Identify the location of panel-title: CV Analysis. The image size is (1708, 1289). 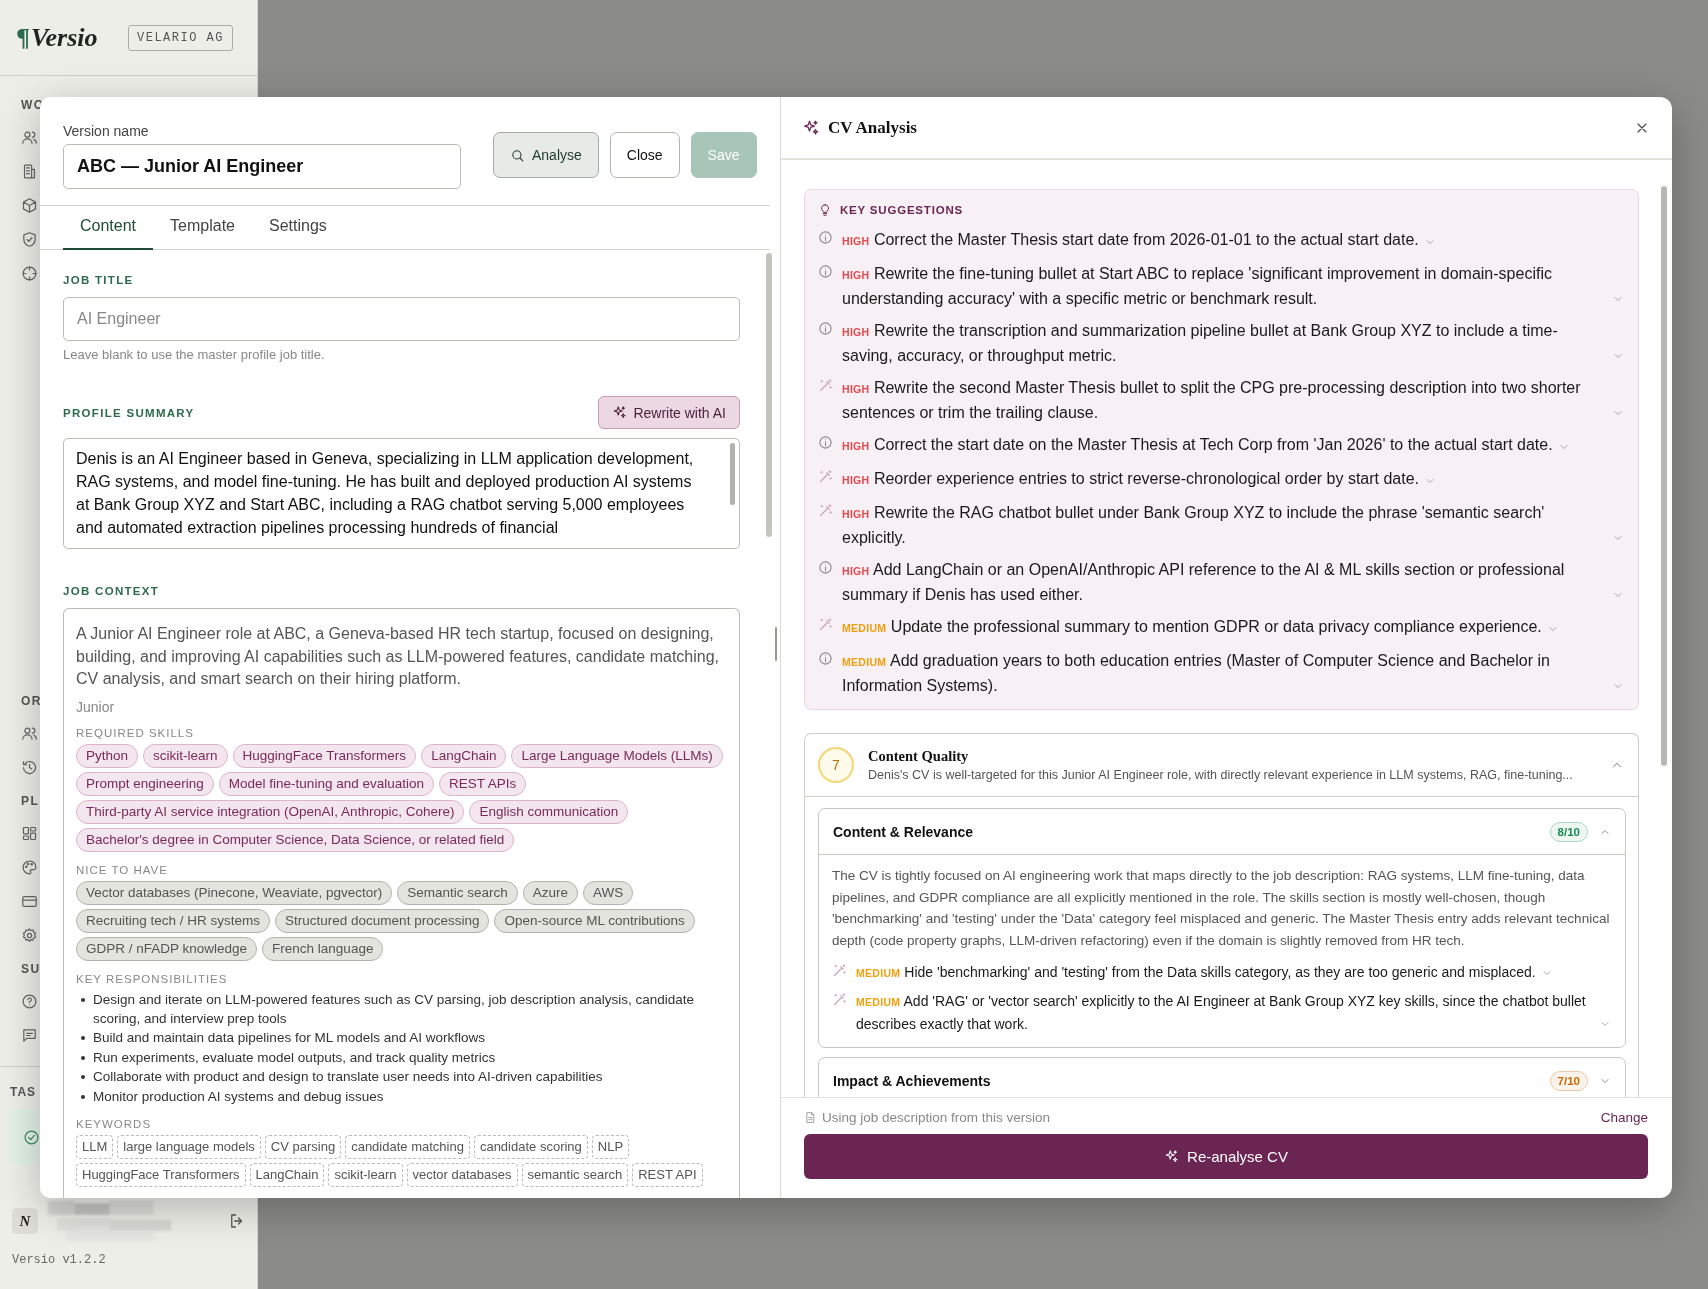
(873, 127).